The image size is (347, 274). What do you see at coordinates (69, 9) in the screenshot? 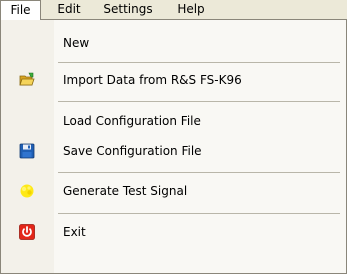
I see `menu-edit: Edit` at bounding box center [69, 9].